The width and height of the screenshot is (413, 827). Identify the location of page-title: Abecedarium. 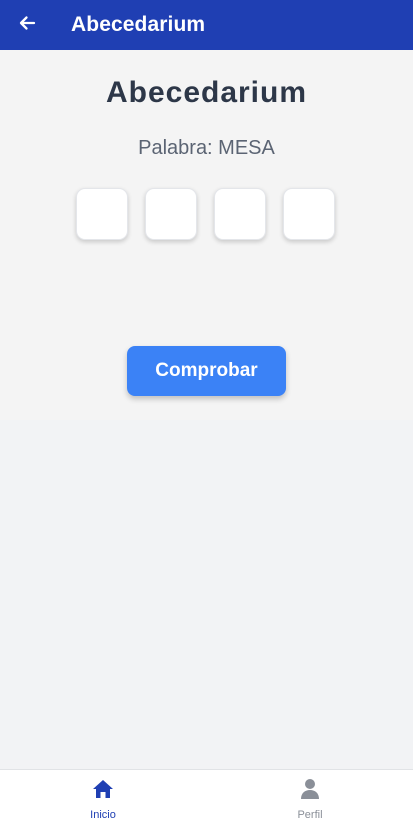
(206, 92).